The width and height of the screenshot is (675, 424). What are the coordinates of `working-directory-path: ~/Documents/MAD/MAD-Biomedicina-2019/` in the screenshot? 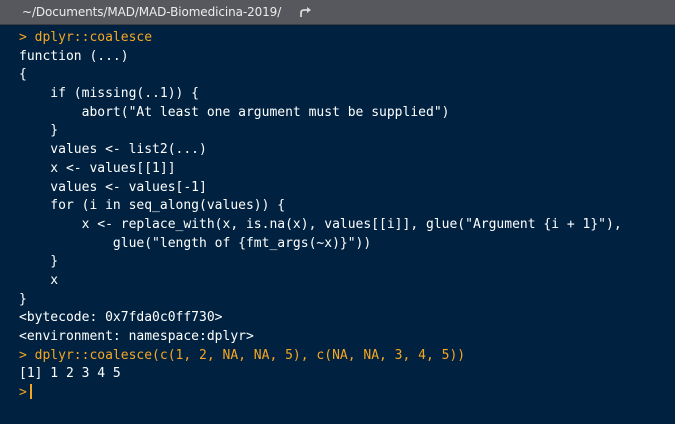 It's located at (152, 12).